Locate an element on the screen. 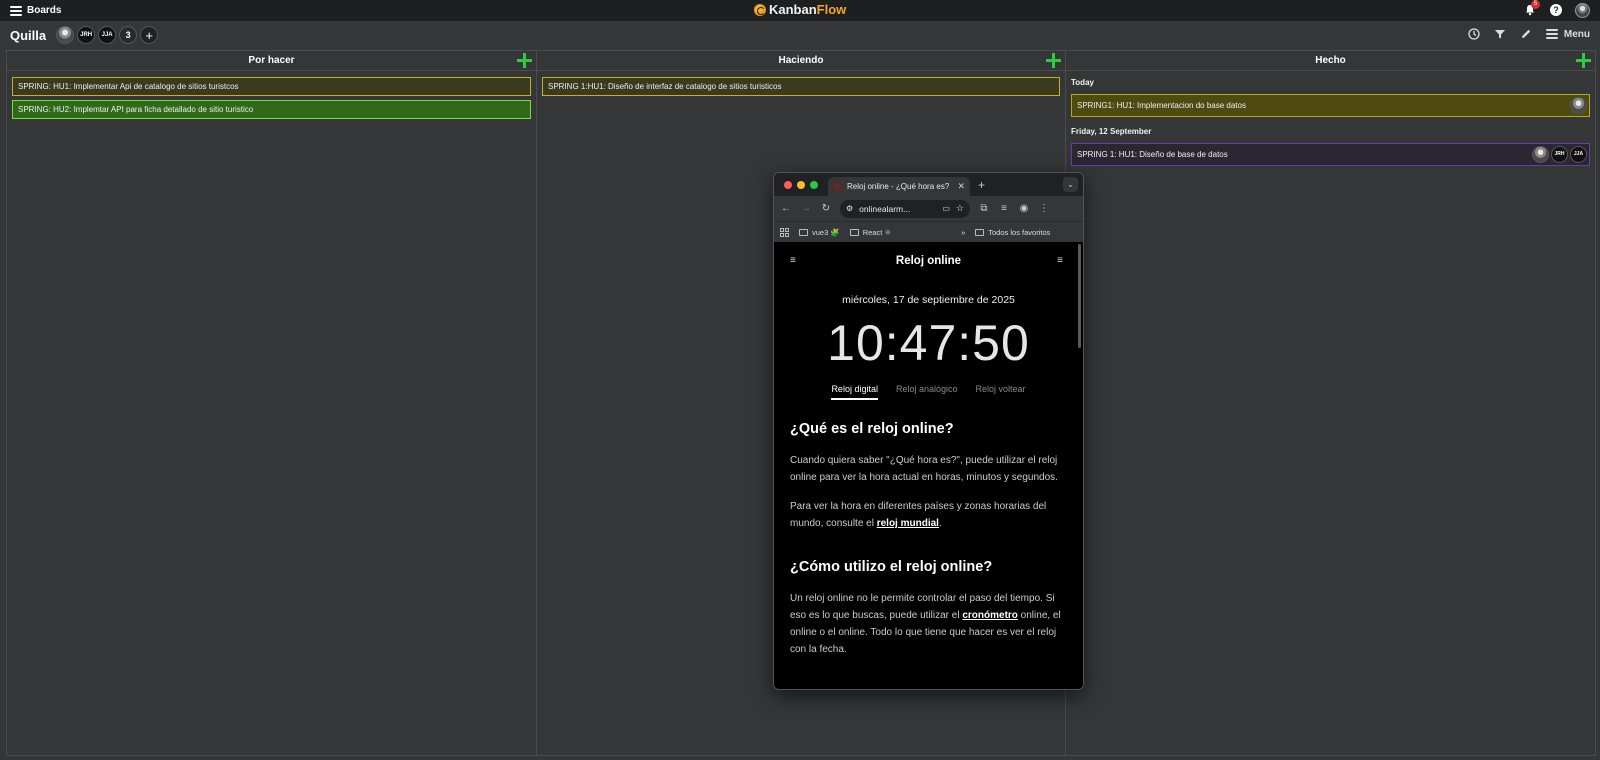  date-group-label: Today is located at coordinates (1082, 82).